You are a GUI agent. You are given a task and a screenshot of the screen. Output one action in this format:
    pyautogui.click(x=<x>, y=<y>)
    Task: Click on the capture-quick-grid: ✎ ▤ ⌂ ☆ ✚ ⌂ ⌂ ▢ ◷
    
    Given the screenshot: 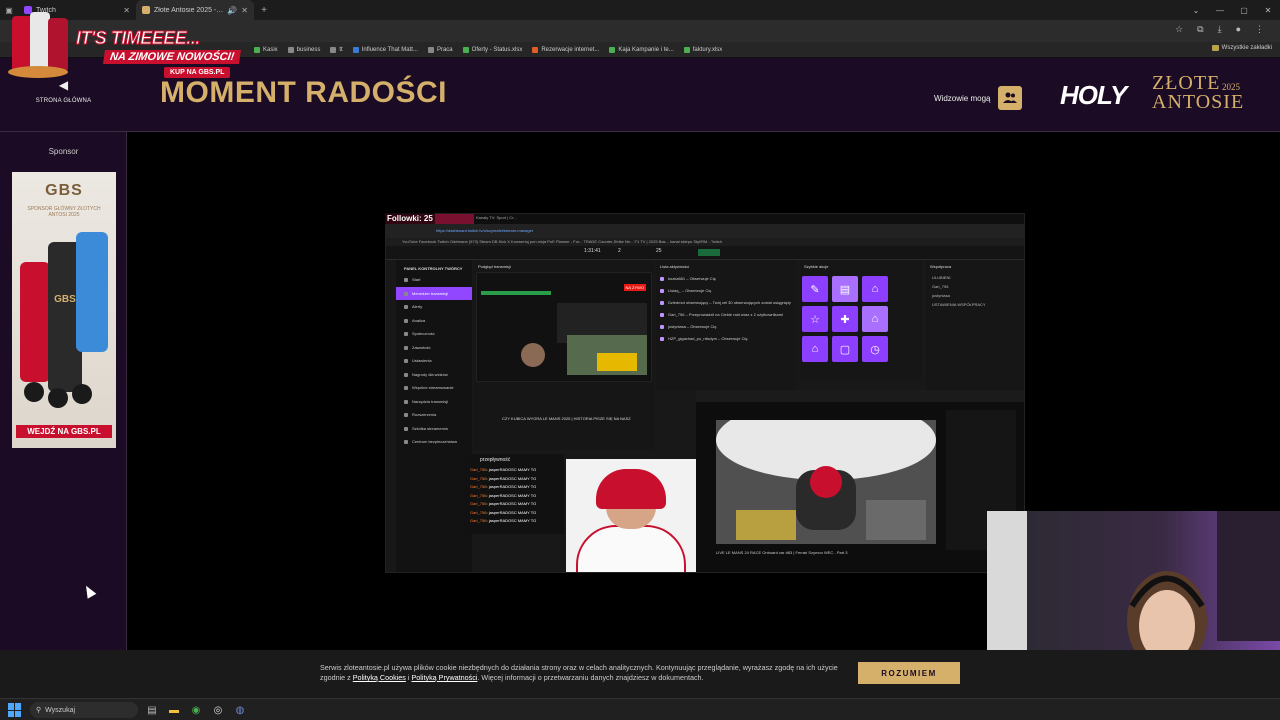 What is the action you would take?
    pyautogui.click(x=861, y=319)
    